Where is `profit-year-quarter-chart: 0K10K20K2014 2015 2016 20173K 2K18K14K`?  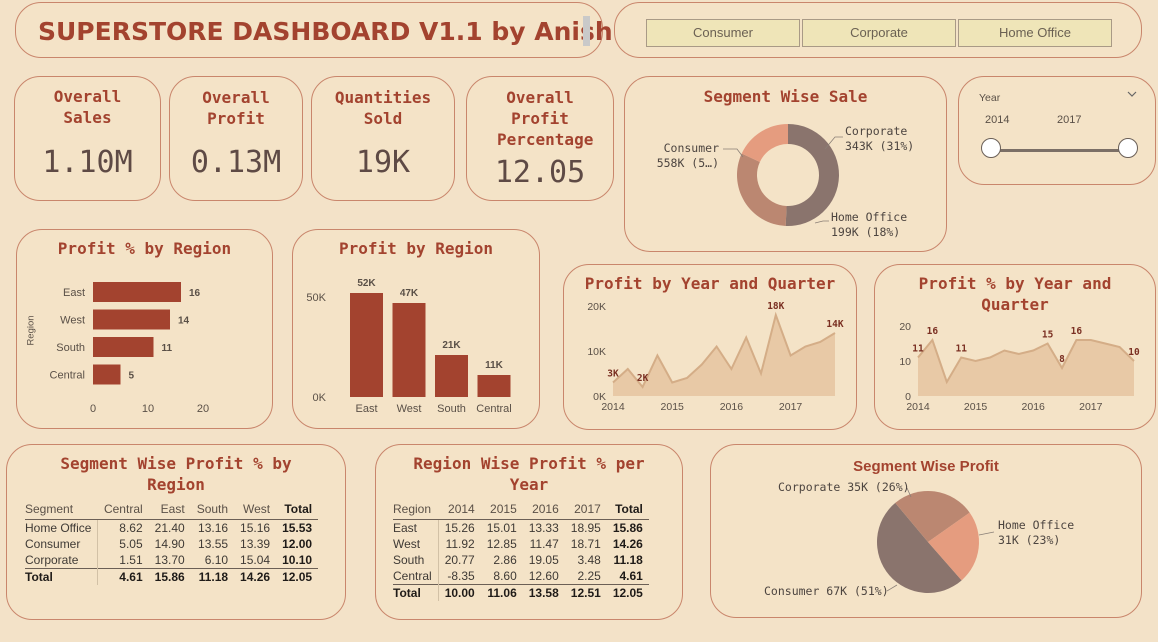 profit-year-quarter-chart: 0K10K20K2014 2015 2016 20173K 2K18K14K is located at coordinates (715, 357).